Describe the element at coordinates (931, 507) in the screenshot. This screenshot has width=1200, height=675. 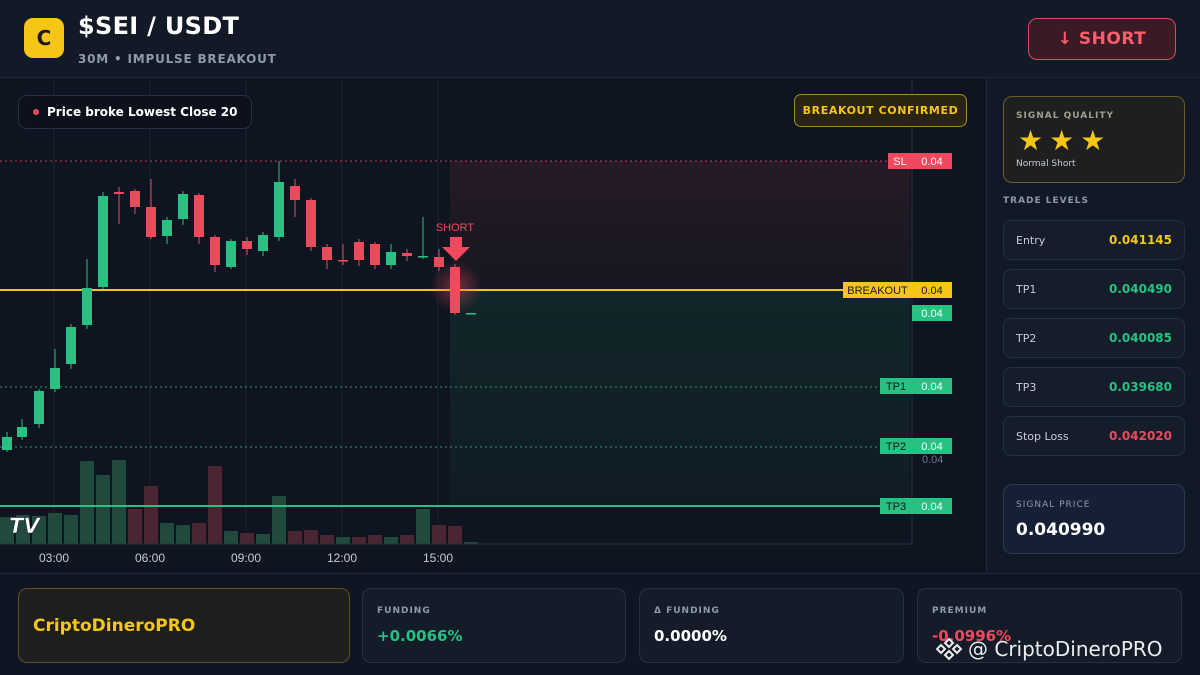
I see `tp3-value: 0.04` at that location.